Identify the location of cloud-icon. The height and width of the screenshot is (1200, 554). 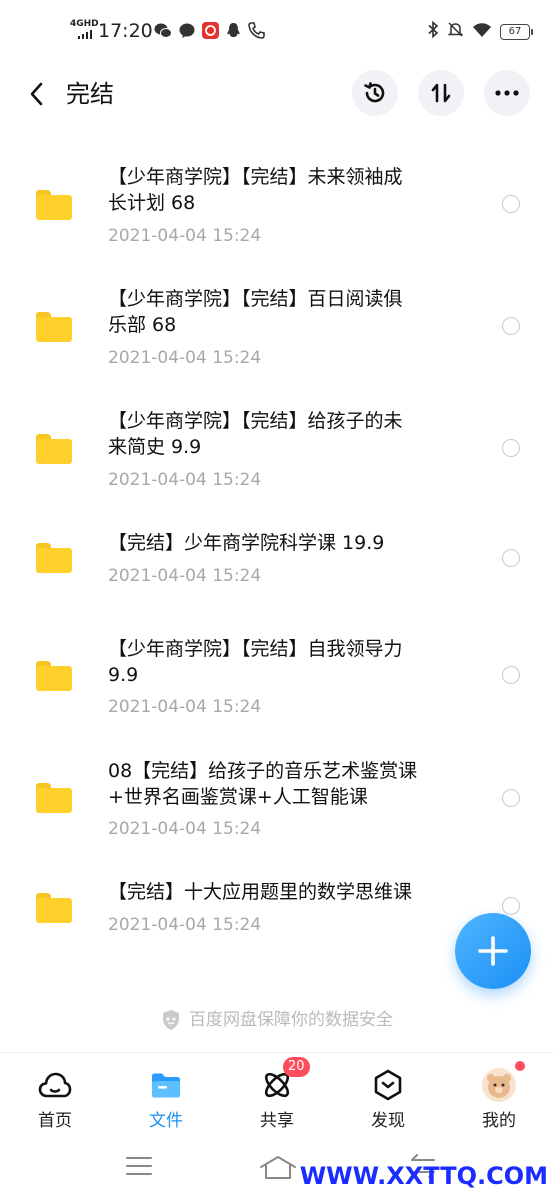
(55, 1085).